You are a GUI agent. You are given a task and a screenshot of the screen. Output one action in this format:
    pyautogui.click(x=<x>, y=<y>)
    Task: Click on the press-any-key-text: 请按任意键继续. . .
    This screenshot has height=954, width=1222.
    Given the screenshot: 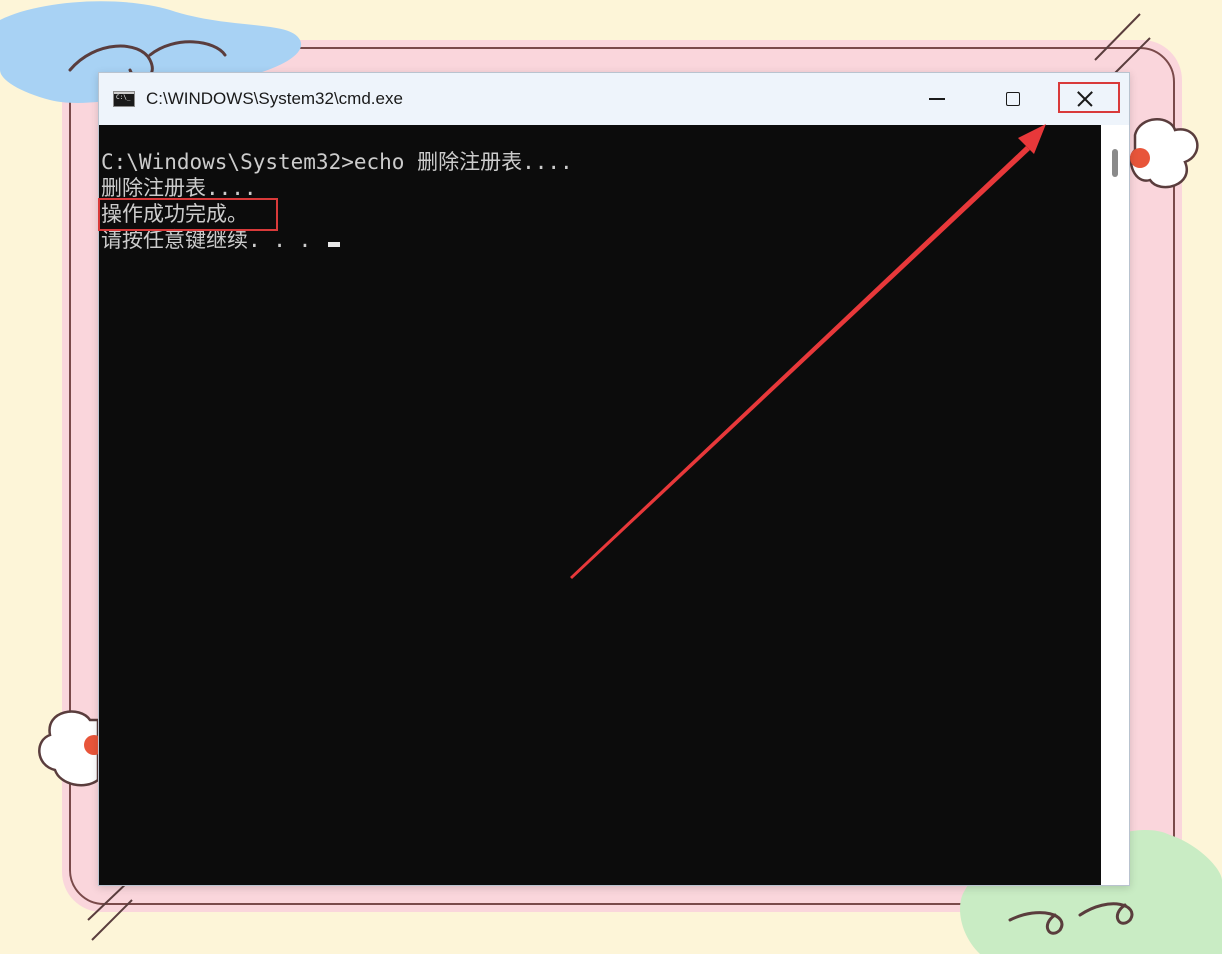 What is the action you would take?
    pyautogui.click(x=212, y=240)
    